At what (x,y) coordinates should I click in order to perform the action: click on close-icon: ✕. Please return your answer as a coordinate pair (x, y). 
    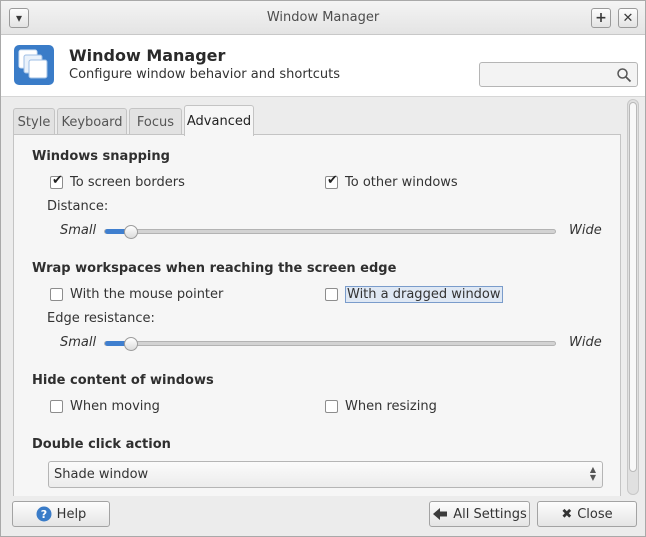
    Looking at the image, I should click on (628, 18).